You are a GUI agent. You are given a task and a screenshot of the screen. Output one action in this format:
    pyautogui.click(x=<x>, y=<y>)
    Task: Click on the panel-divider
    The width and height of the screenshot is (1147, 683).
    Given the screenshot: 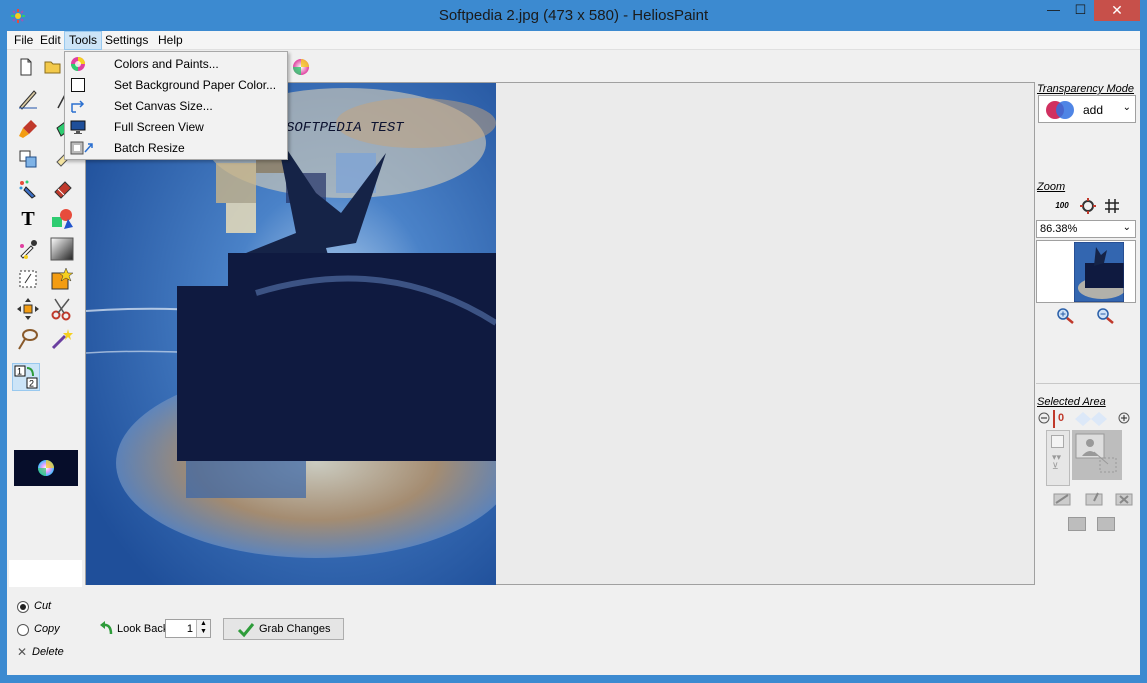 What is the action you would take?
    pyautogui.click(x=1088, y=383)
    